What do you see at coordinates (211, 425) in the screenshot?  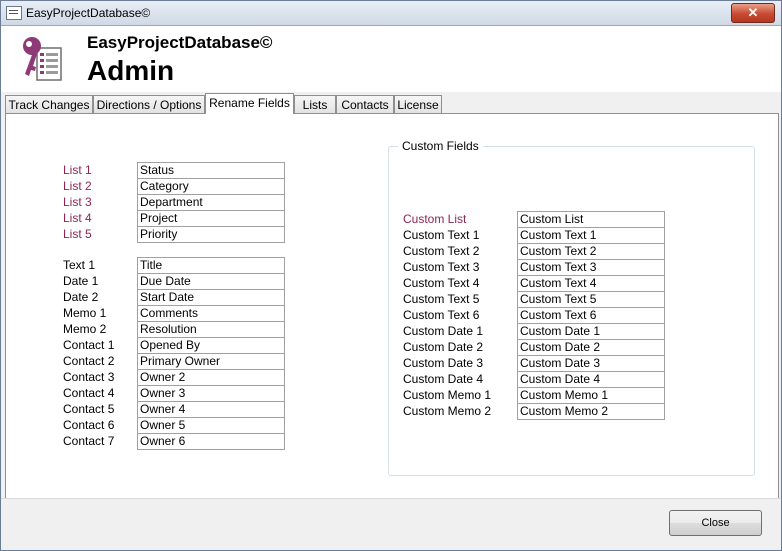 I see `field-name-input: Owner 5` at bounding box center [211, 425].